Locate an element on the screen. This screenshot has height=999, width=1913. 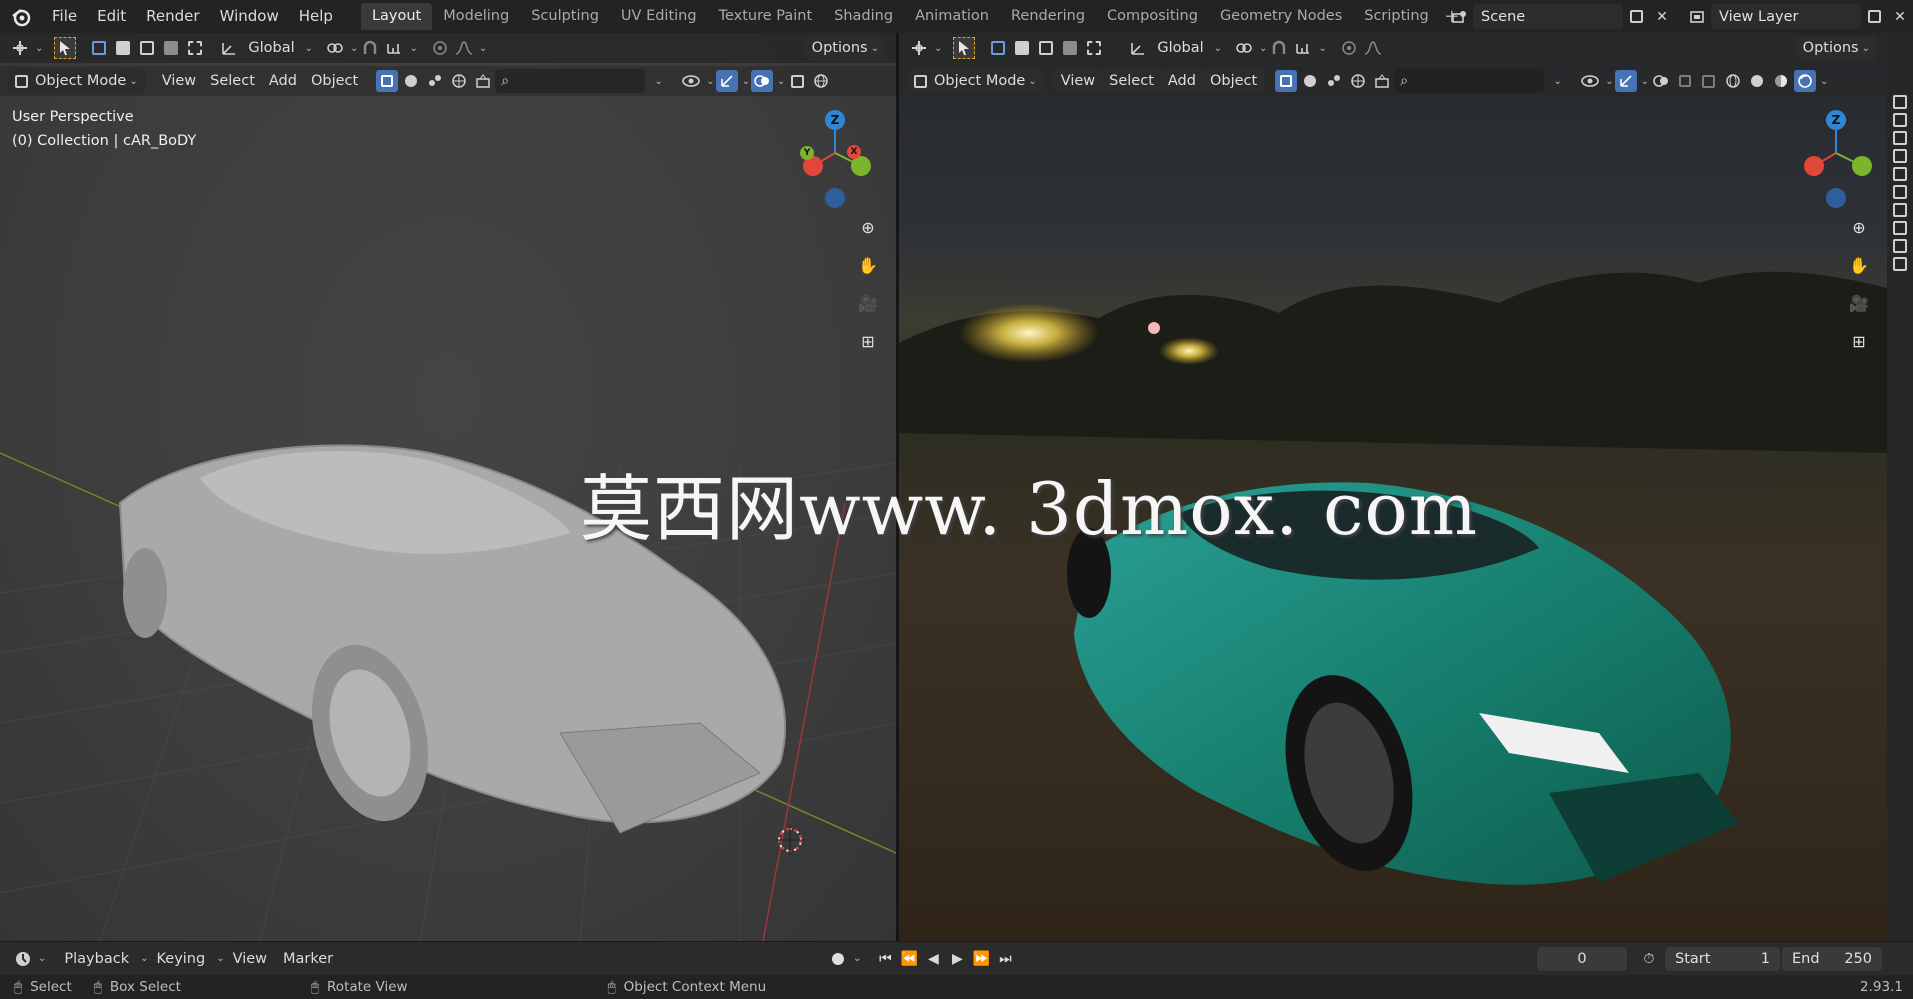
menu-edit: Edit is located at coordinates (111, 16).